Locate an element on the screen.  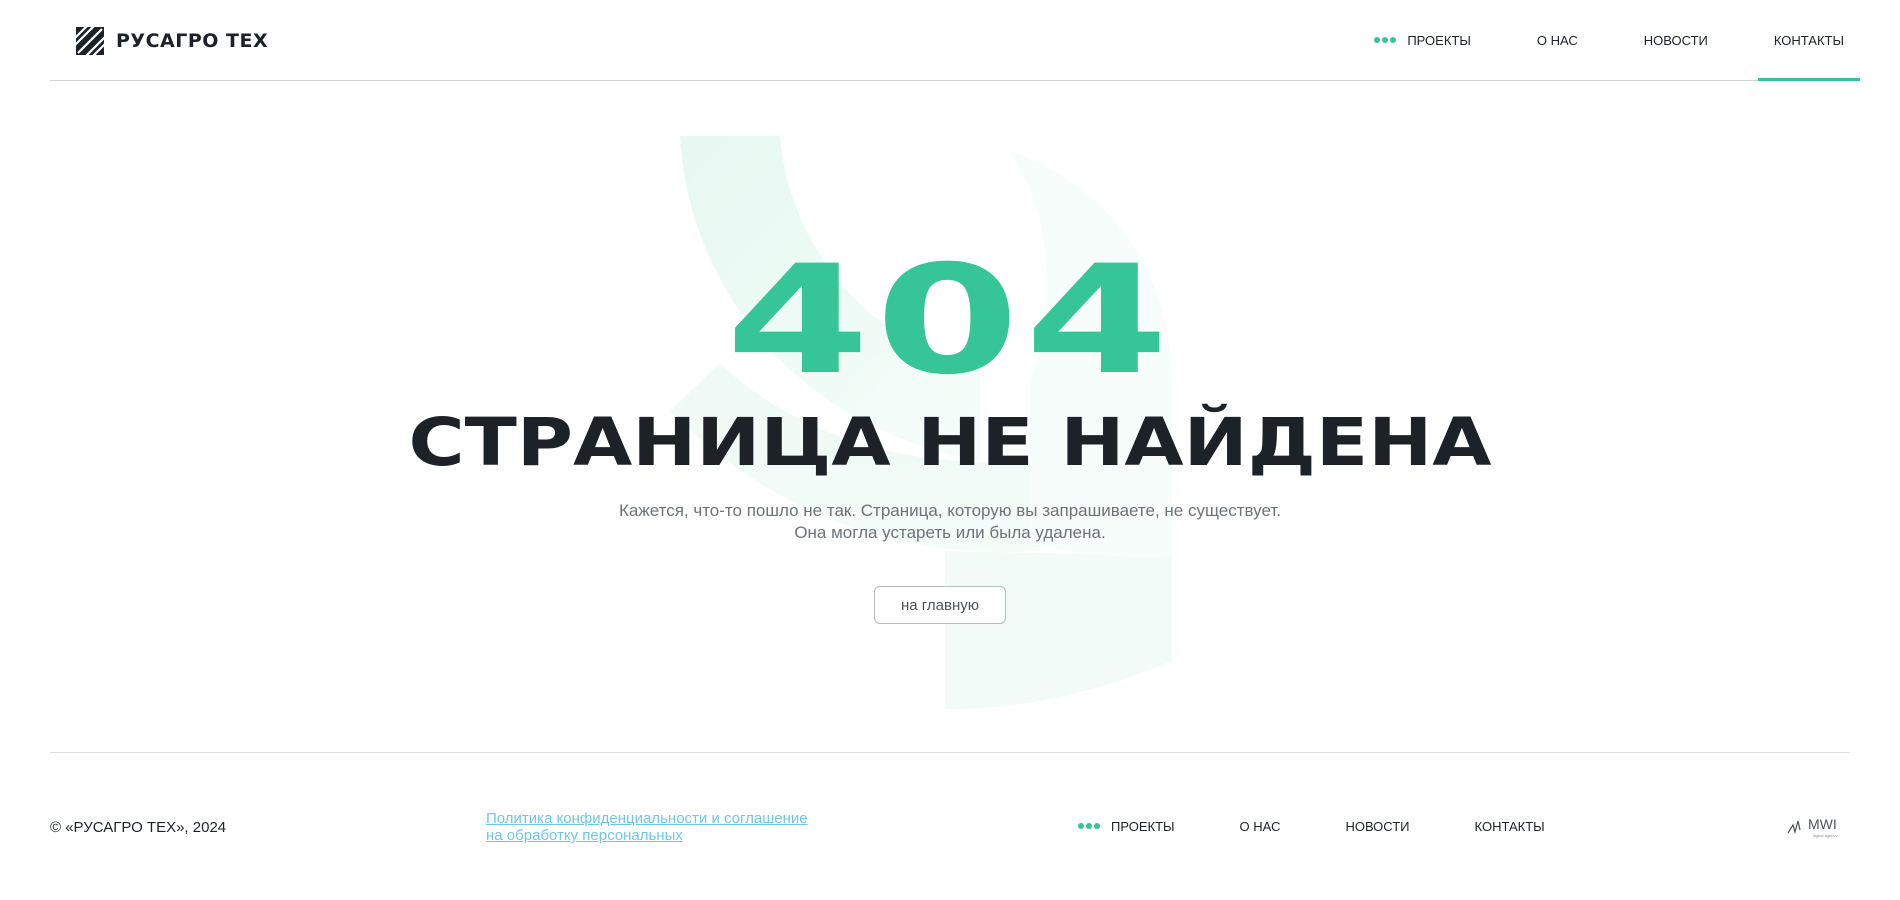
rusagro-logo-icon is located at coordinates (90, 41).